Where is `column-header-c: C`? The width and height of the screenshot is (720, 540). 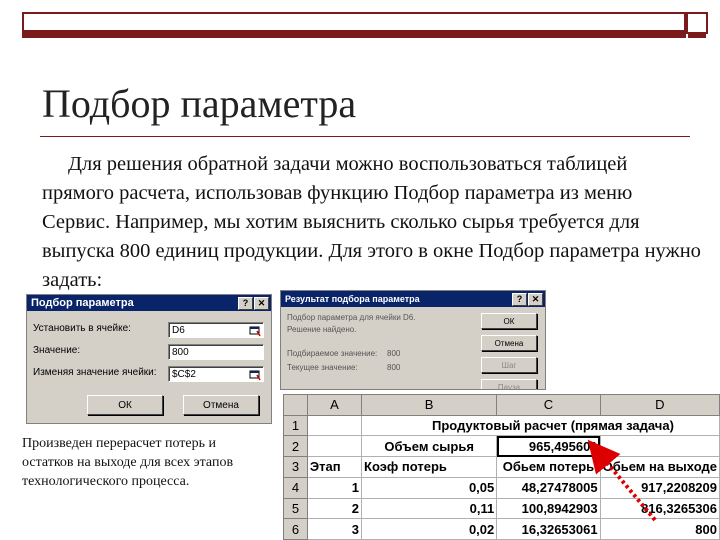
column-header-c: C is located at coordinates (548, 405).